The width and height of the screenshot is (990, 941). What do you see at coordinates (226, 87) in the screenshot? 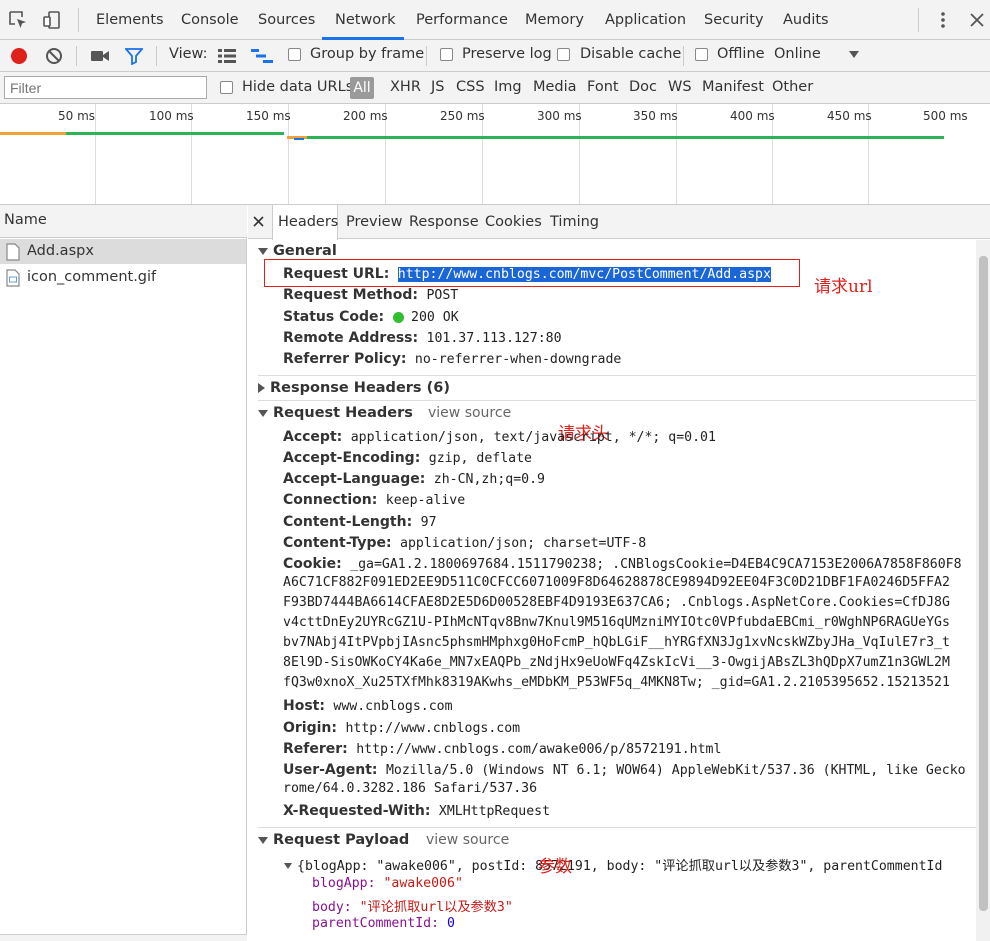
I see `hide-data-urls-checkbox` at bounding box center [226, 87].